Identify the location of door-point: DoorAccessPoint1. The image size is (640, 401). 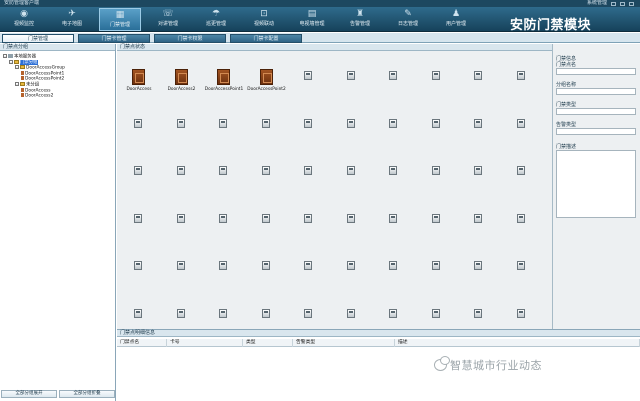
(224, 82).